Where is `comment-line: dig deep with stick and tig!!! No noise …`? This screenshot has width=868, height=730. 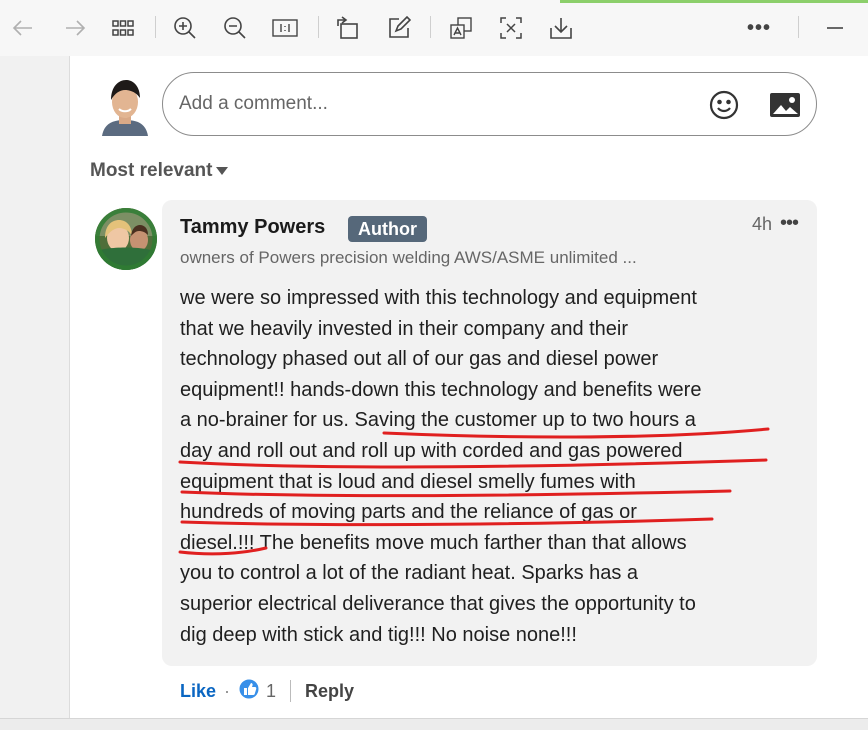 comment-line: dig deep with stick and tig!!! No noise … is located at coordinates (378, 634).